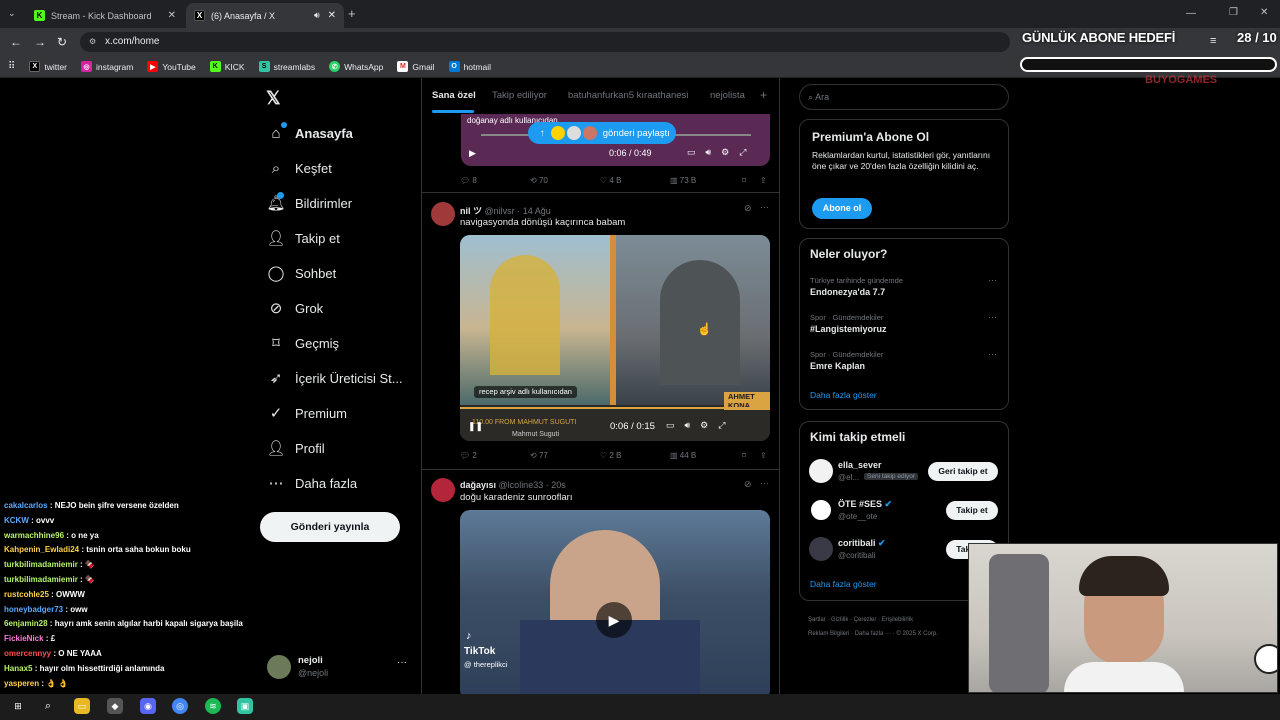 The height and width of the screenshot is (720, 1280). Describe the element at coordinates (565, 455) in the screenshot. I see `repost-button: ⟲ 77` at that location.